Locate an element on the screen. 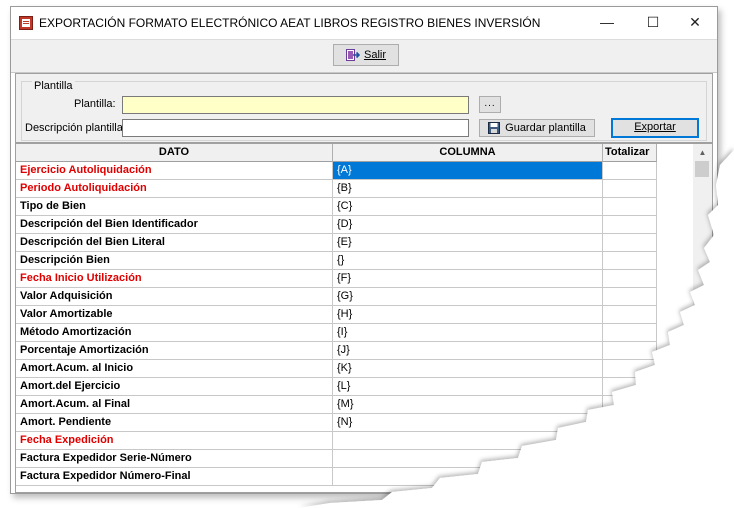  descripcion-input is located at coordinates (295, 128).